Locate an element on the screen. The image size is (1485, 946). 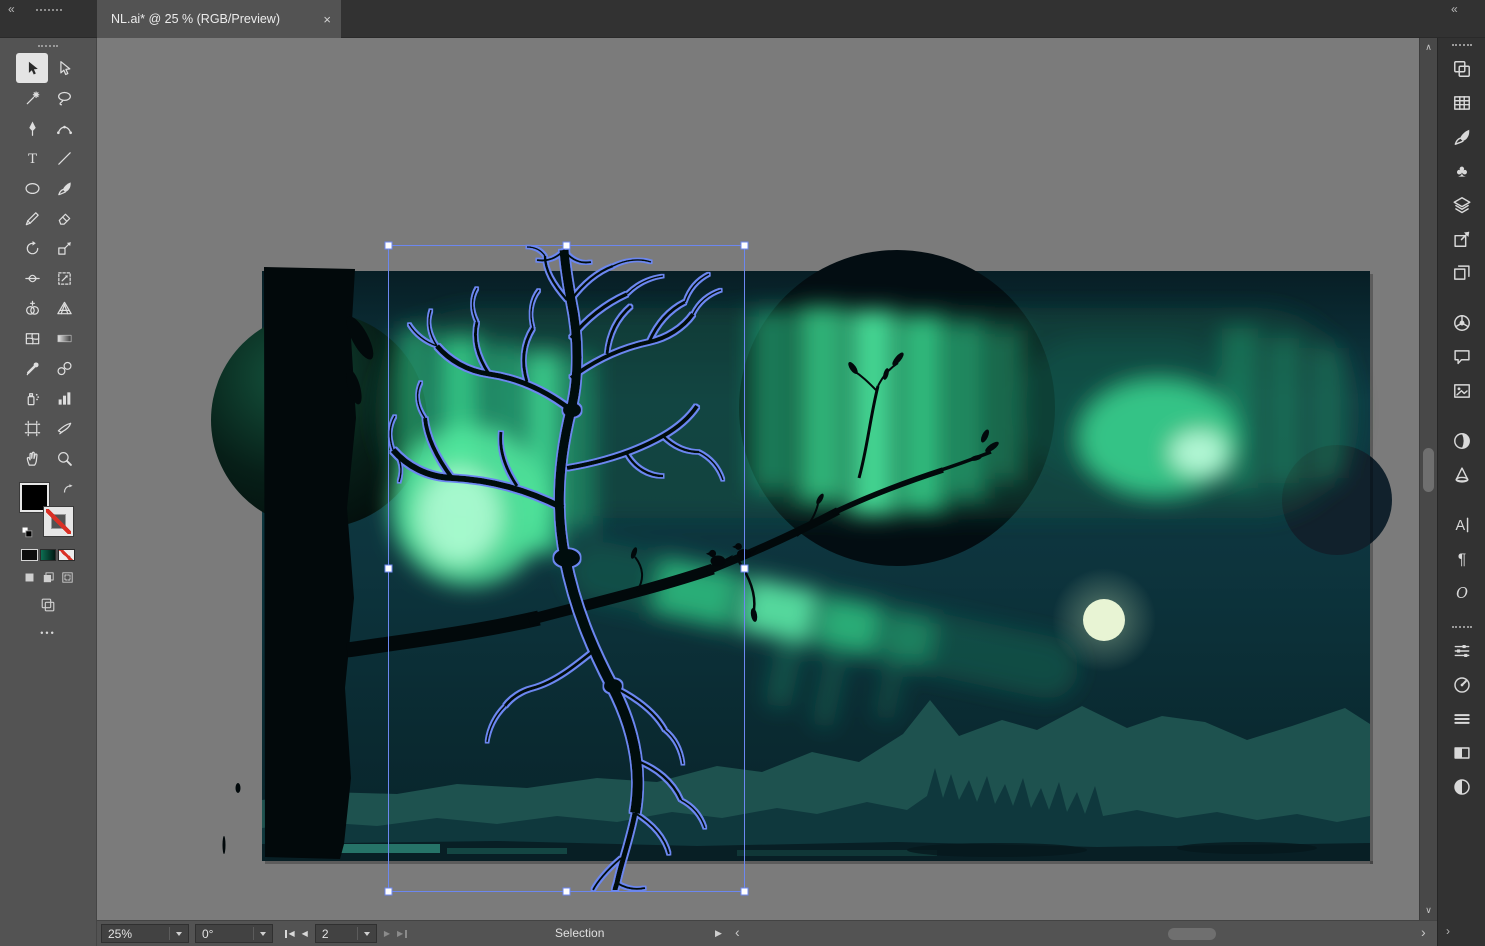
gradient-tool is located at coordinates (64, 338).